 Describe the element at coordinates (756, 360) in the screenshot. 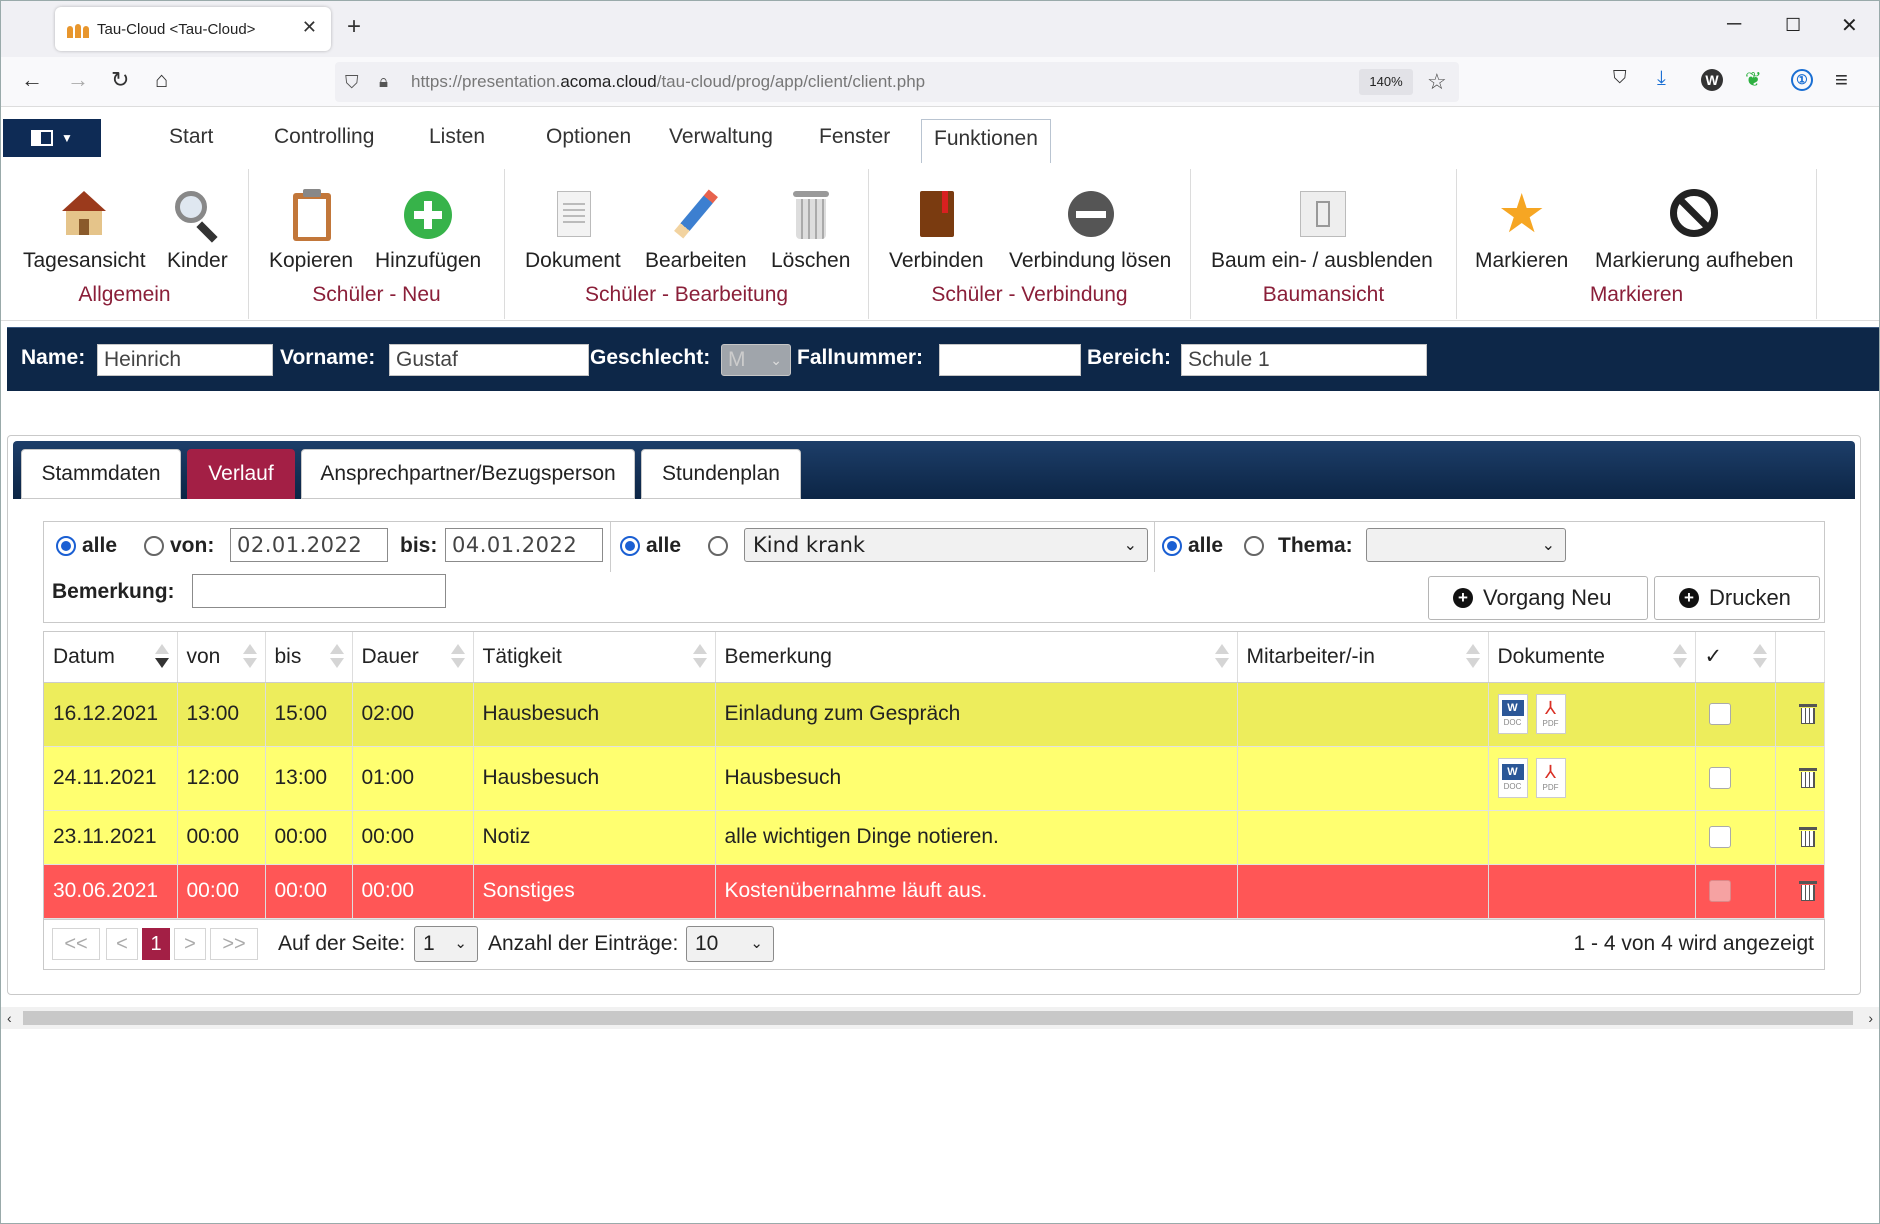

I see `geschlecht-select: M ⌄` at that location.